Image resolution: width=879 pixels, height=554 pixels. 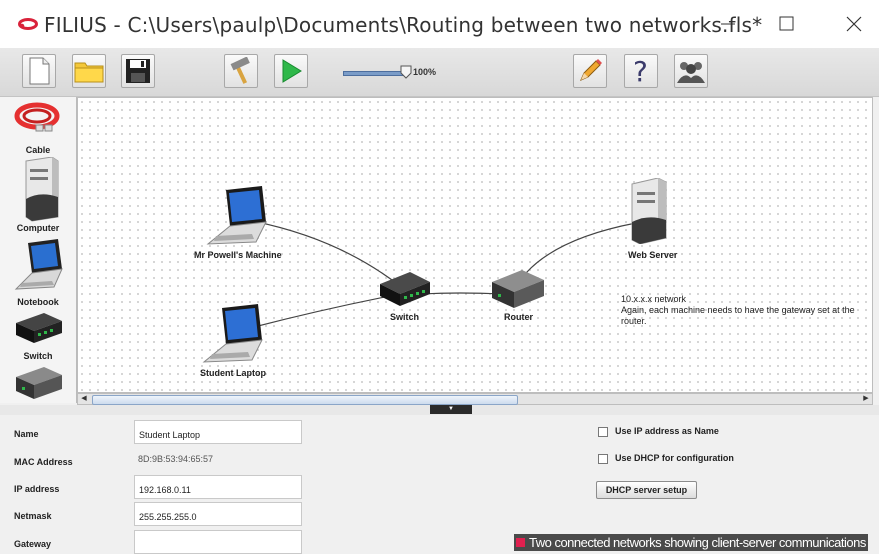 I want to click on computer-icon, so click(x=42, y=189).